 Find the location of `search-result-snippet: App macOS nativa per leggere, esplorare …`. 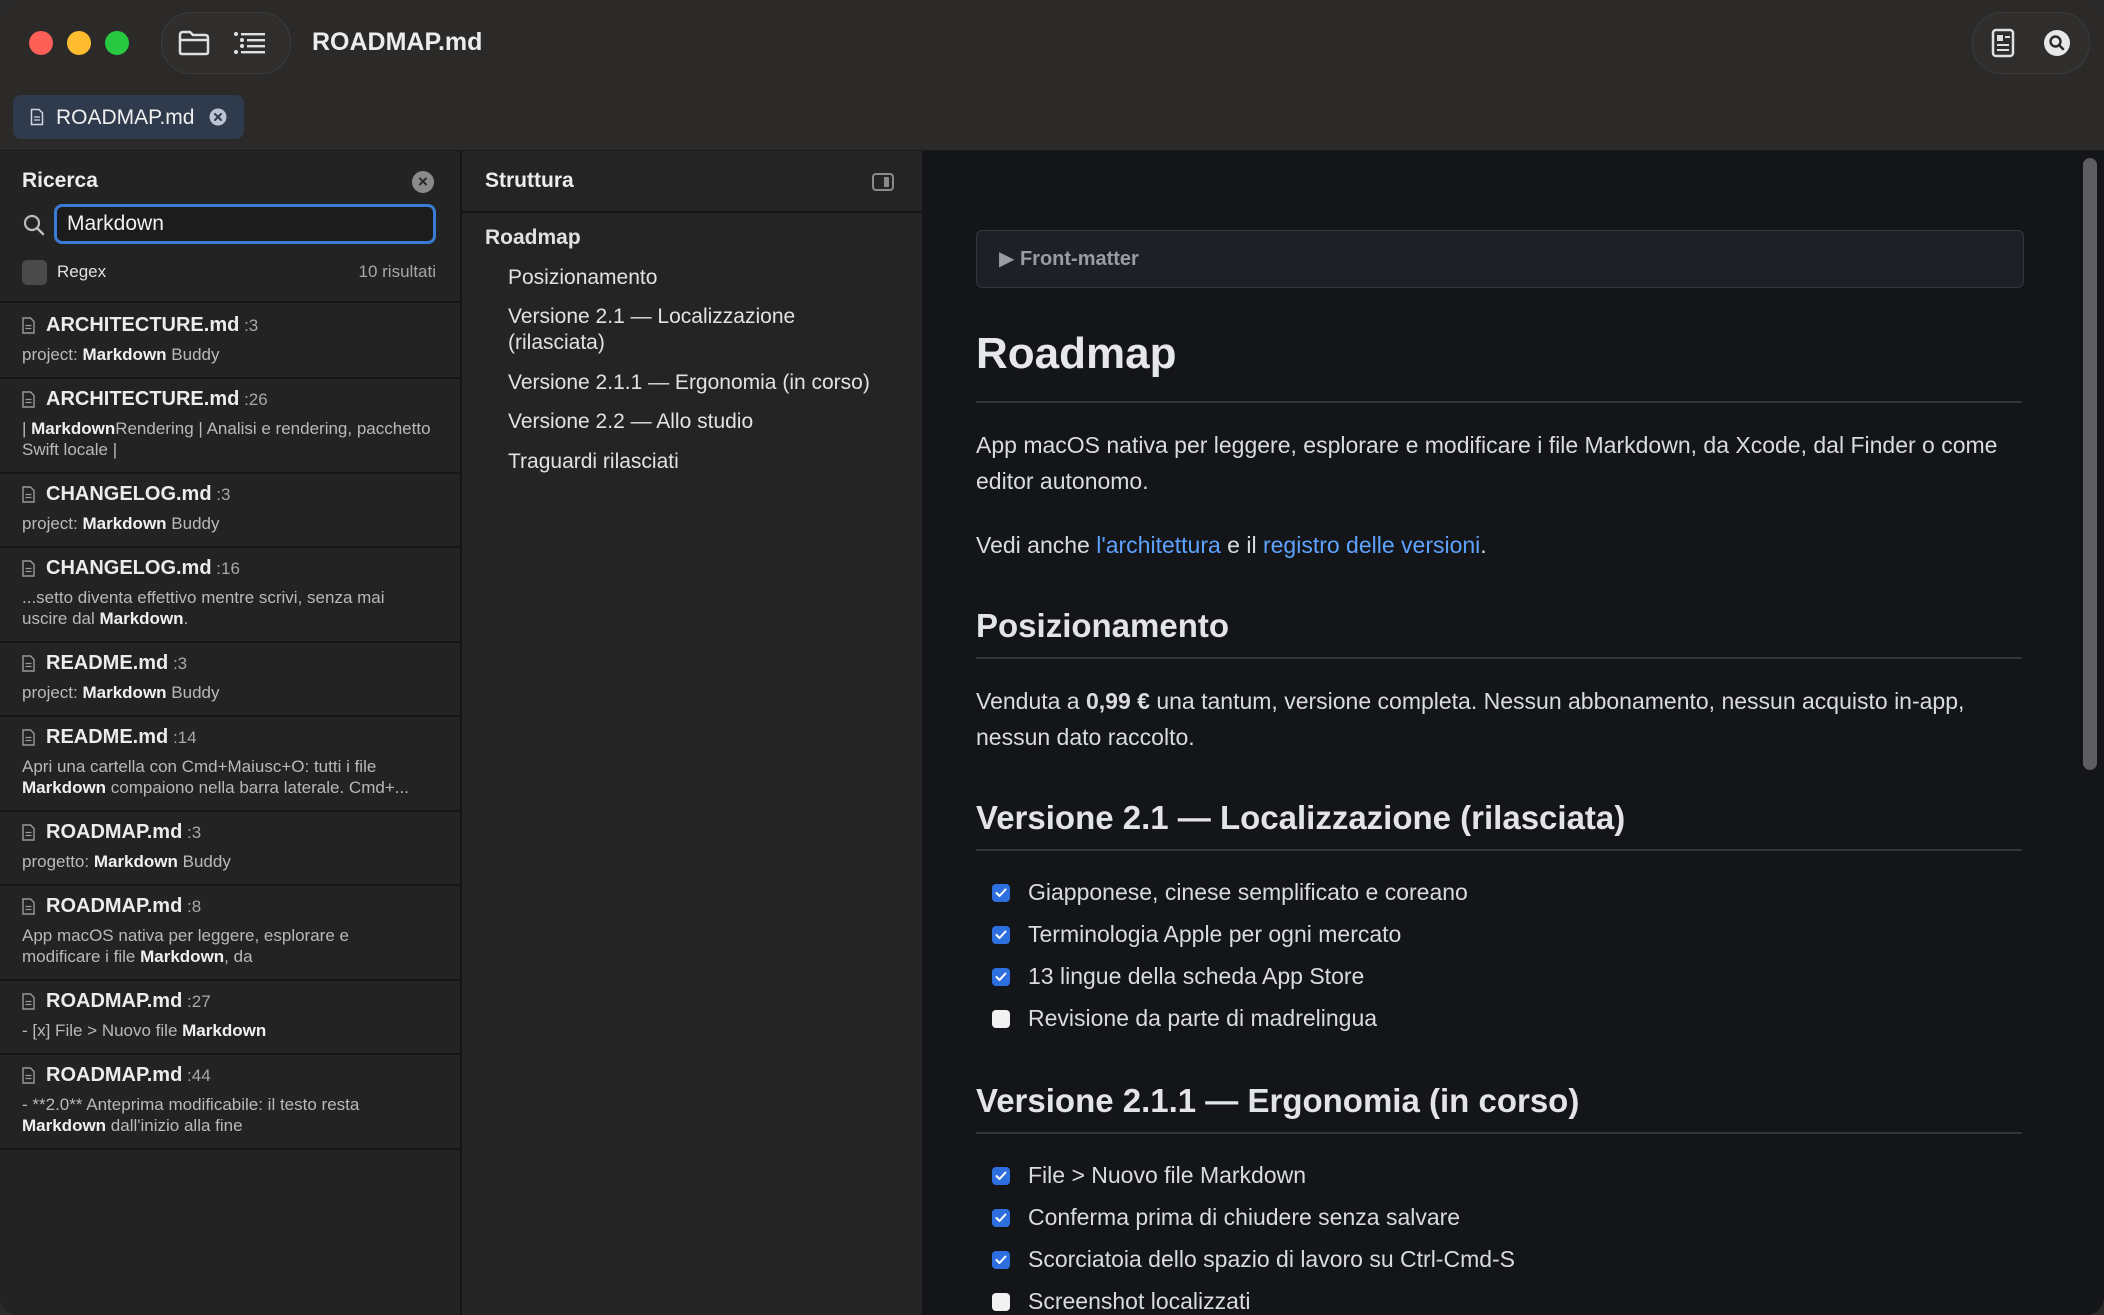

search-result-snippet: App macOS nativa per leggere, esplorare … is located at coordinates (185, 946).